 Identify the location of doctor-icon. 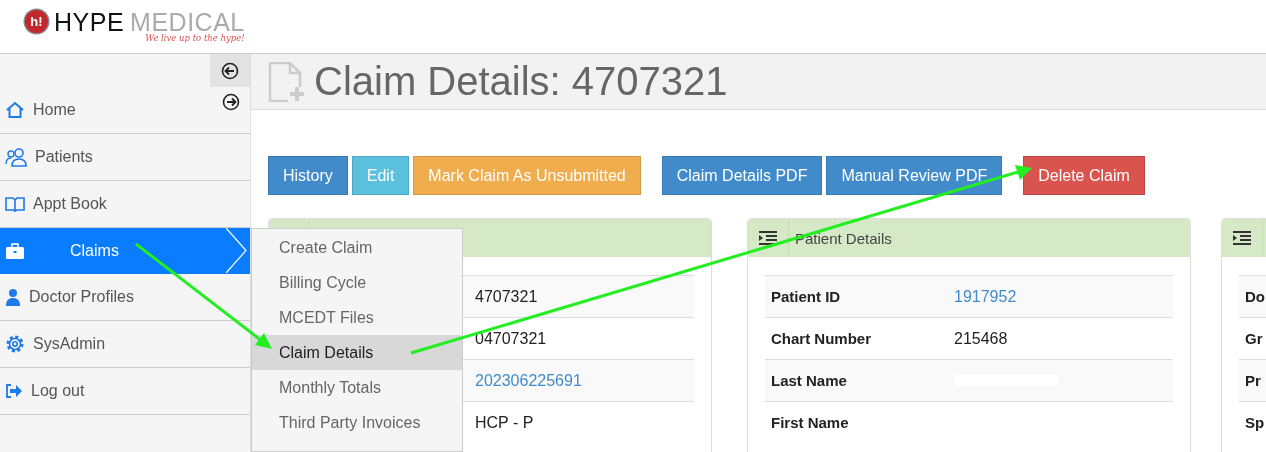
(13, 297).